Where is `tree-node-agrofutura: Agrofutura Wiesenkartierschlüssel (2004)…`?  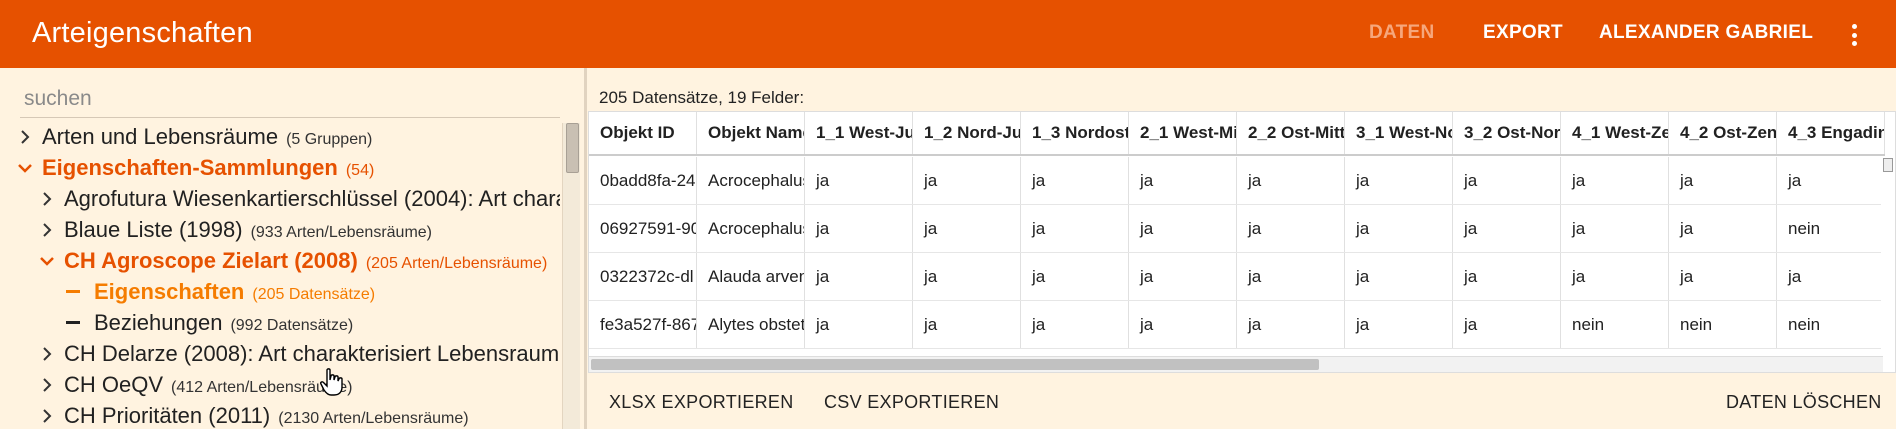
tree-node-agrofutura: Agrofutura Wiesenkartierschlüssel (2004)… is located at coordinates (300, 199).